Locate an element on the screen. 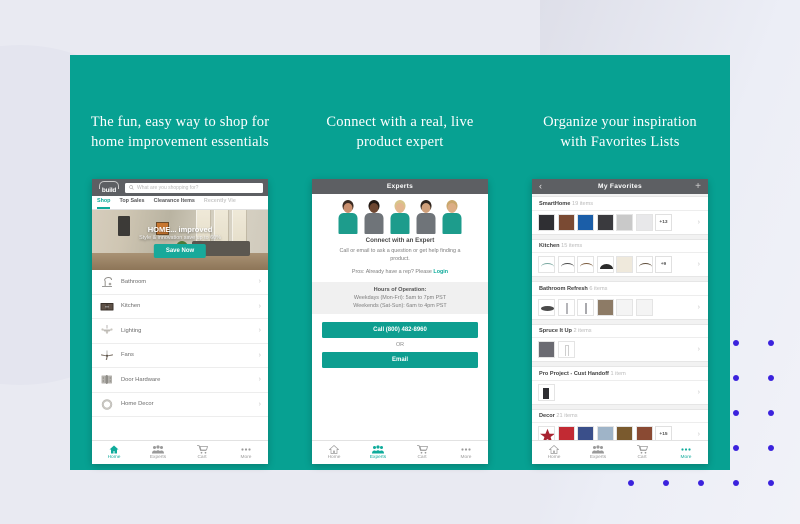  wreath-icon is located at coordinates (107, 404).